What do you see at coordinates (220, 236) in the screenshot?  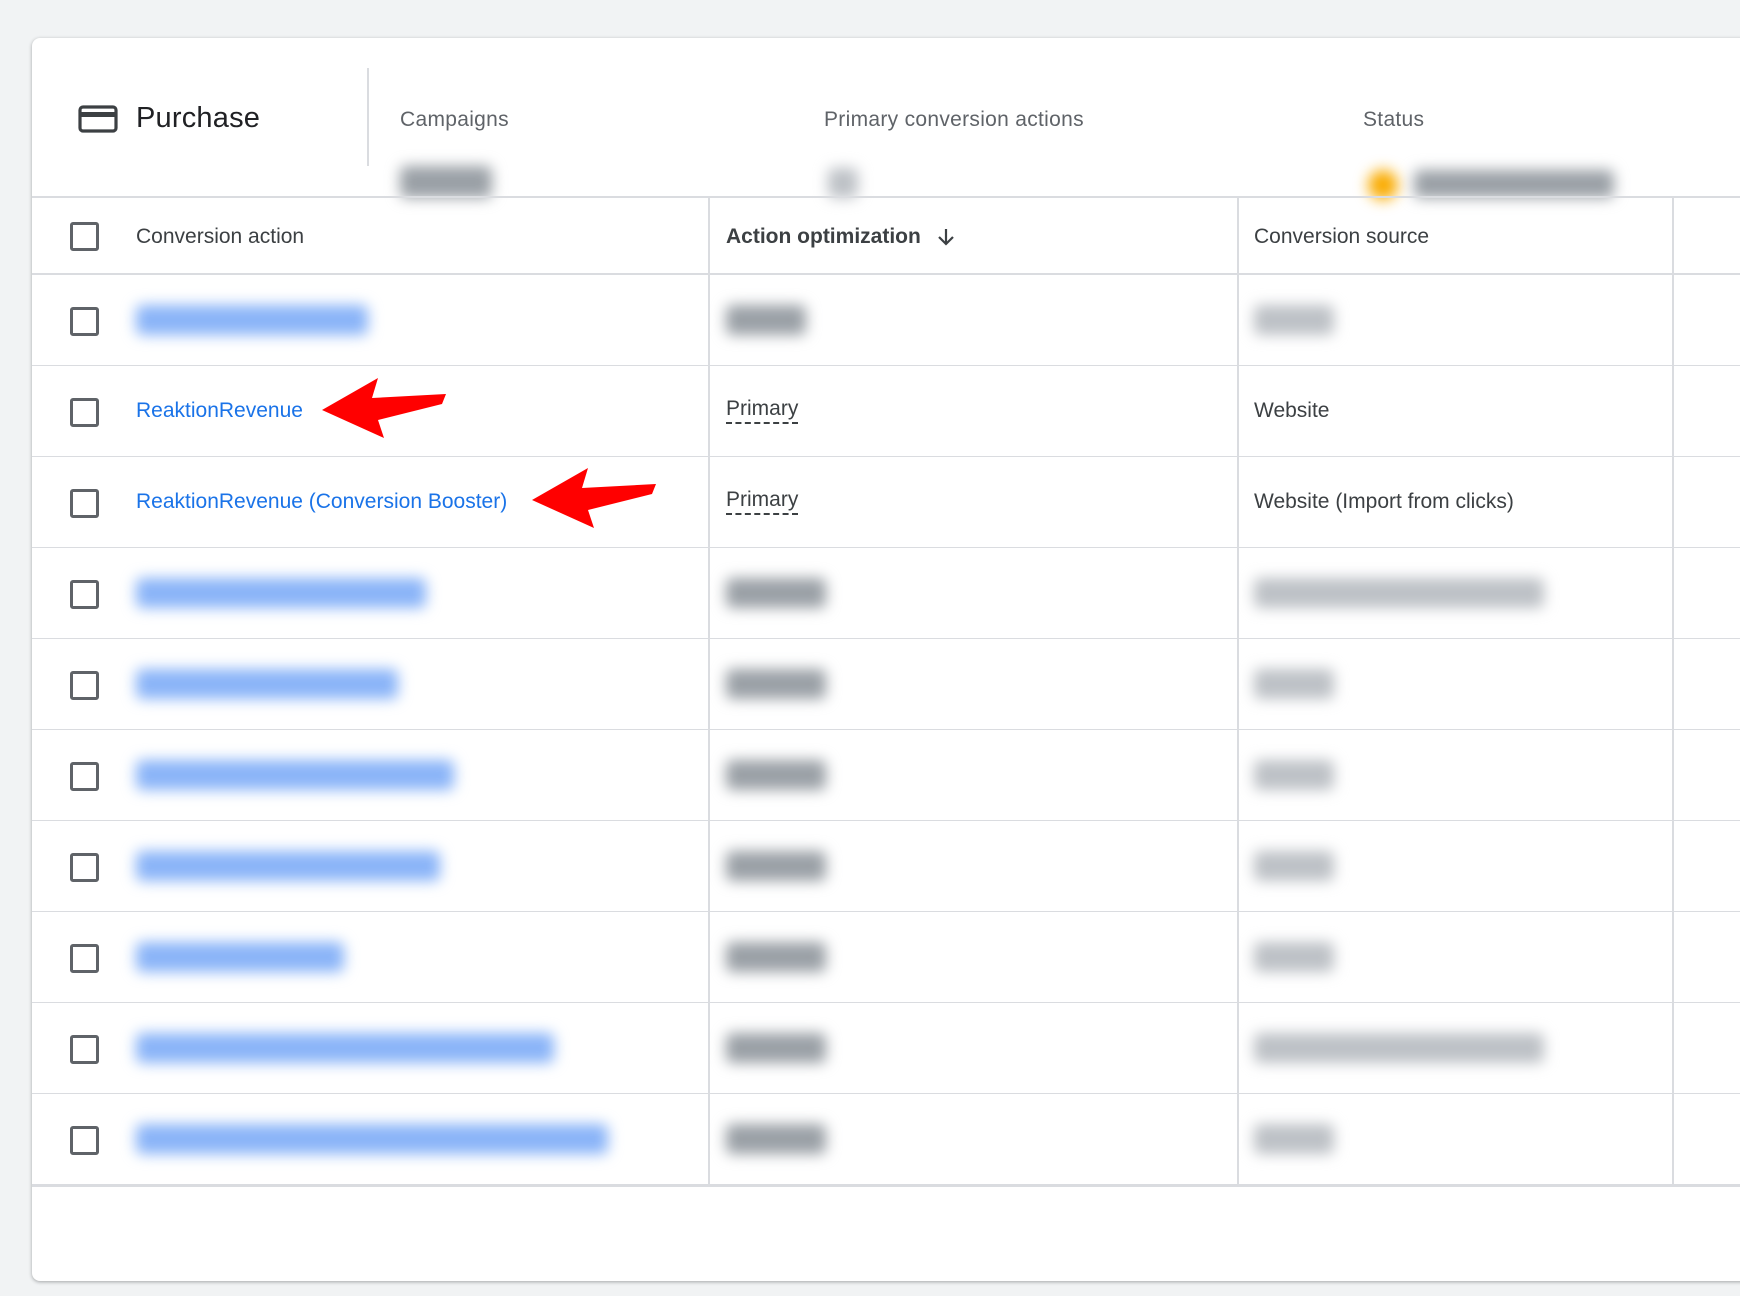 I see `header-conversion-action: Conversion action` at bounding box center [220, 236].